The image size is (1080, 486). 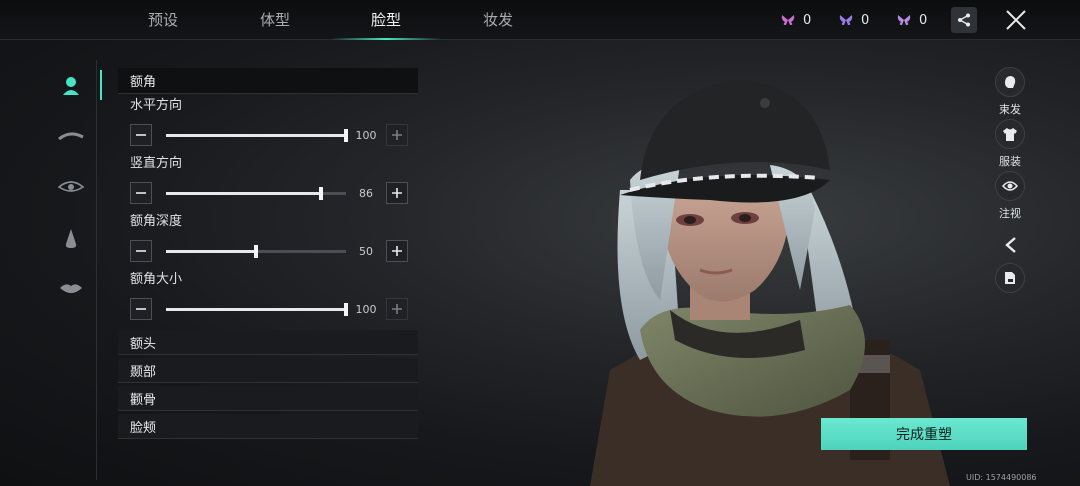 I want to click on slider-size: 额角大小 100, so click(x=268, y=297).